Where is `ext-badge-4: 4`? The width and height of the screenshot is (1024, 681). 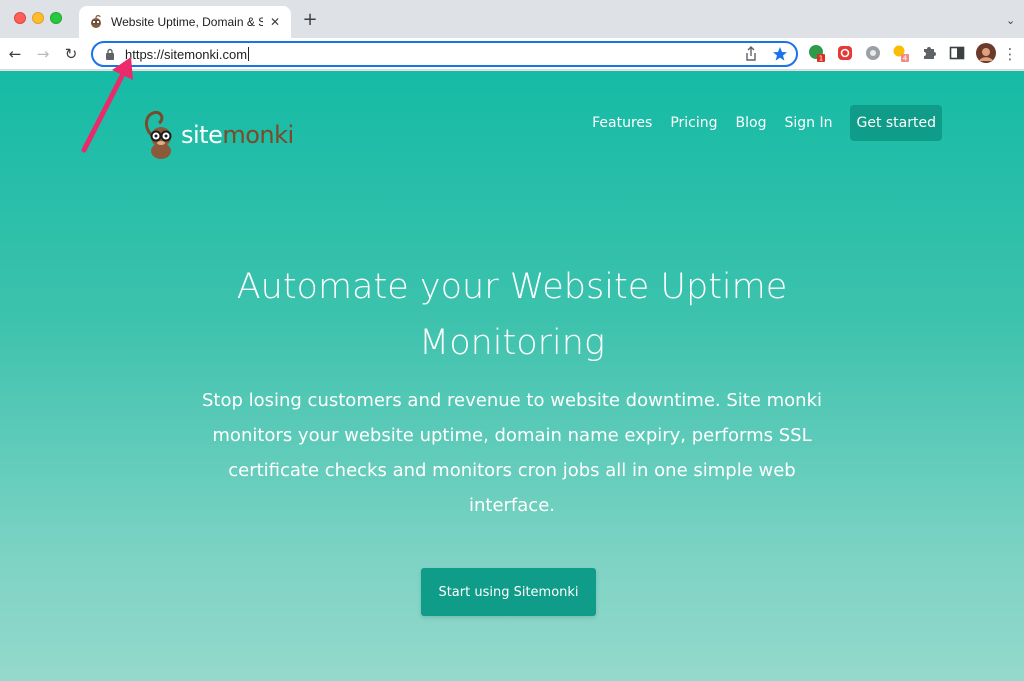
ext-badge-4: 4 is located at coordinates (905, 59).